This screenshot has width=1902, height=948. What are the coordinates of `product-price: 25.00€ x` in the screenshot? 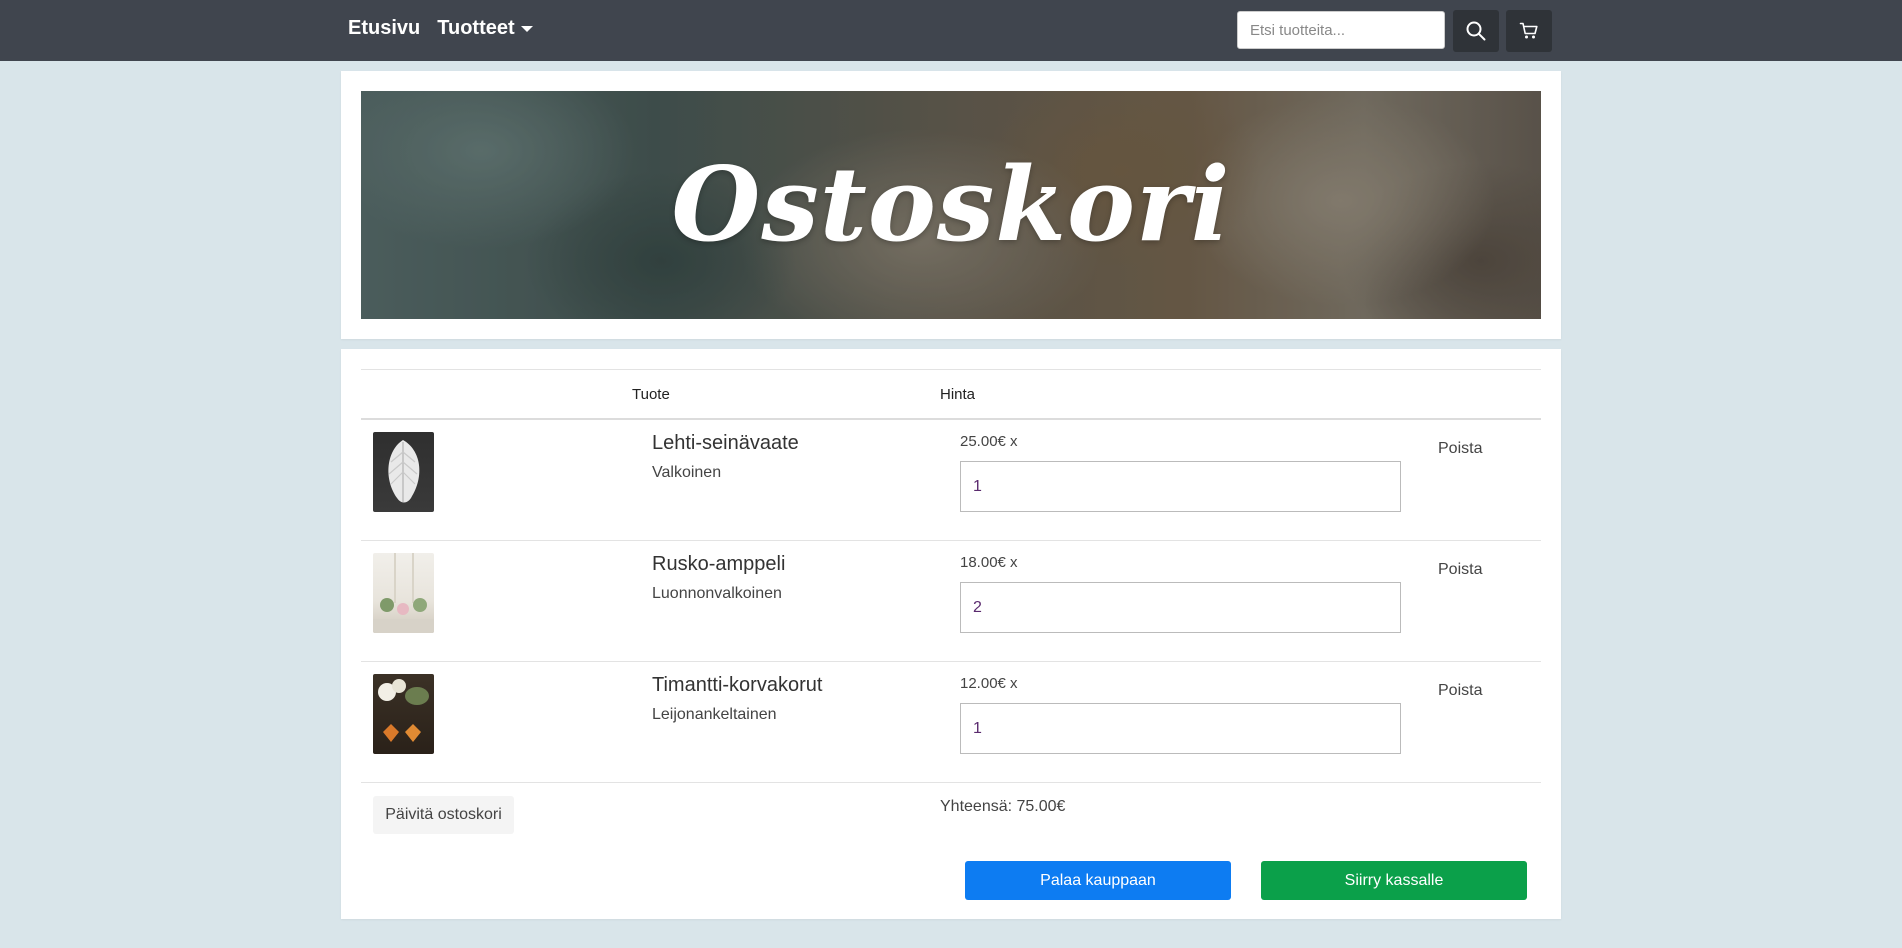 It's located at (989, 441).